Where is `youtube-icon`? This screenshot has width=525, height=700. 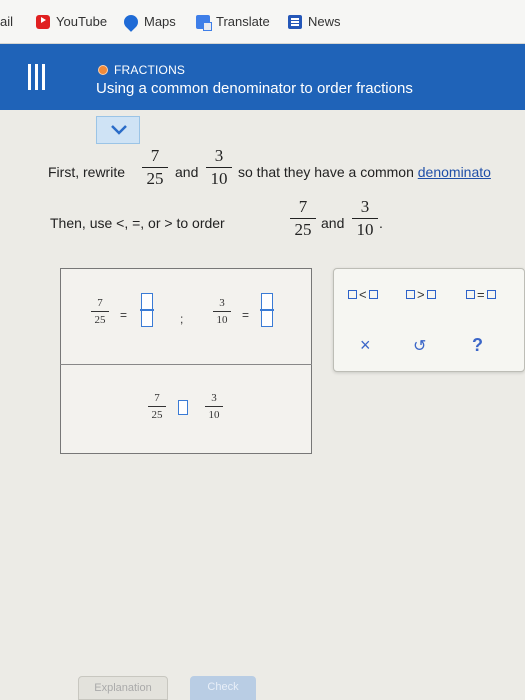
youtube-icon is located at coordinates (43, 21).